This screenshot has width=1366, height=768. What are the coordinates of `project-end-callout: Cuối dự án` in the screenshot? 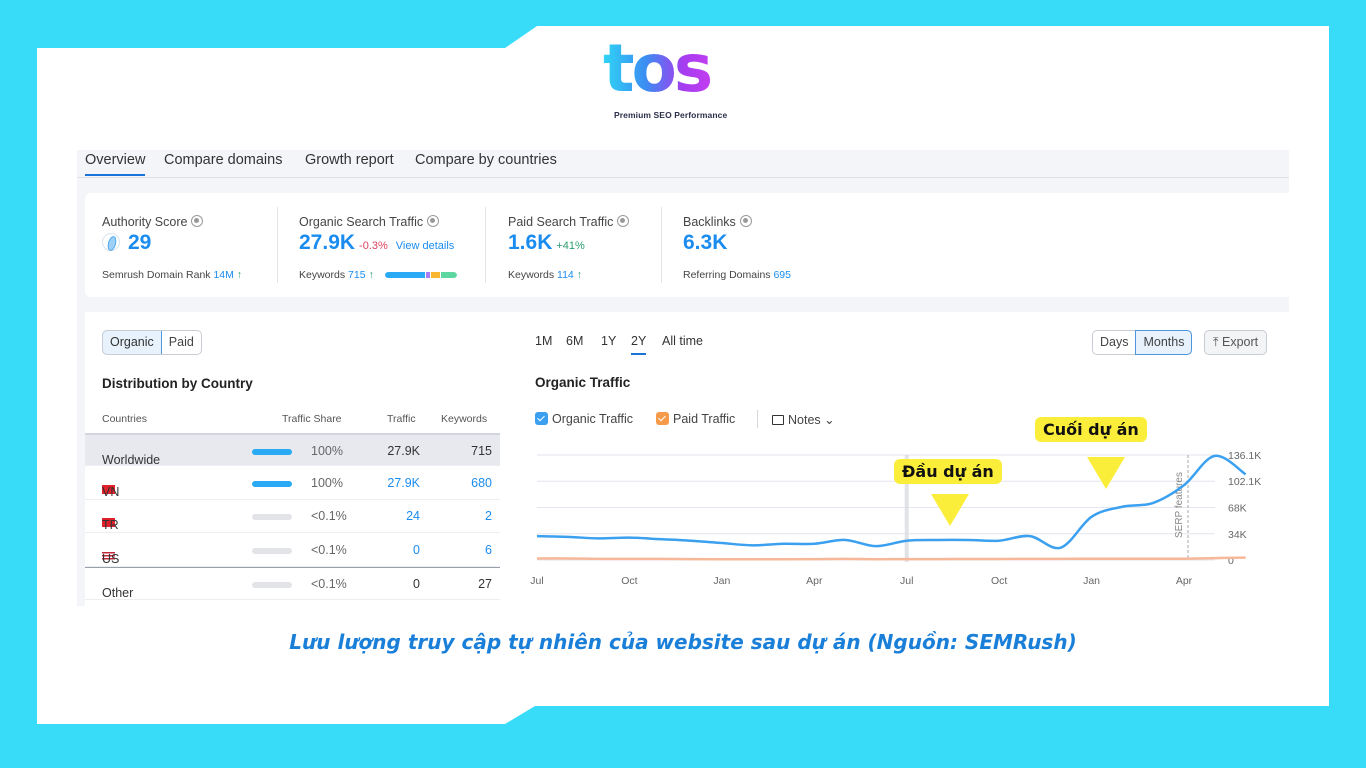 It's located at (1091, 429).